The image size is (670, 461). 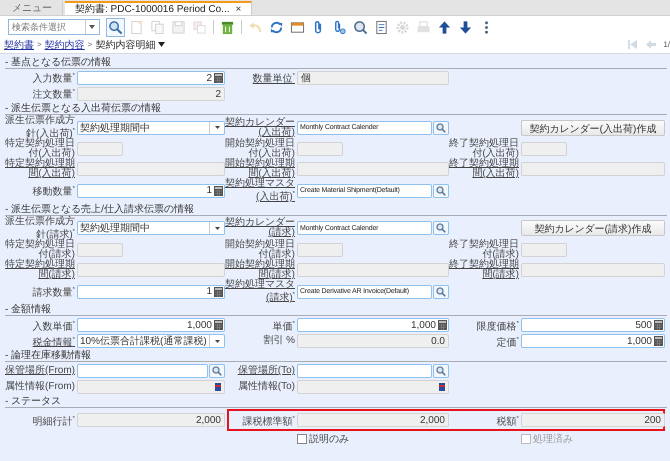 What do you see at coordinates (41, 341) in the screenshot?
I see `field-label-link: 税金情報$^{*}$` at bounding box center [41, 341].